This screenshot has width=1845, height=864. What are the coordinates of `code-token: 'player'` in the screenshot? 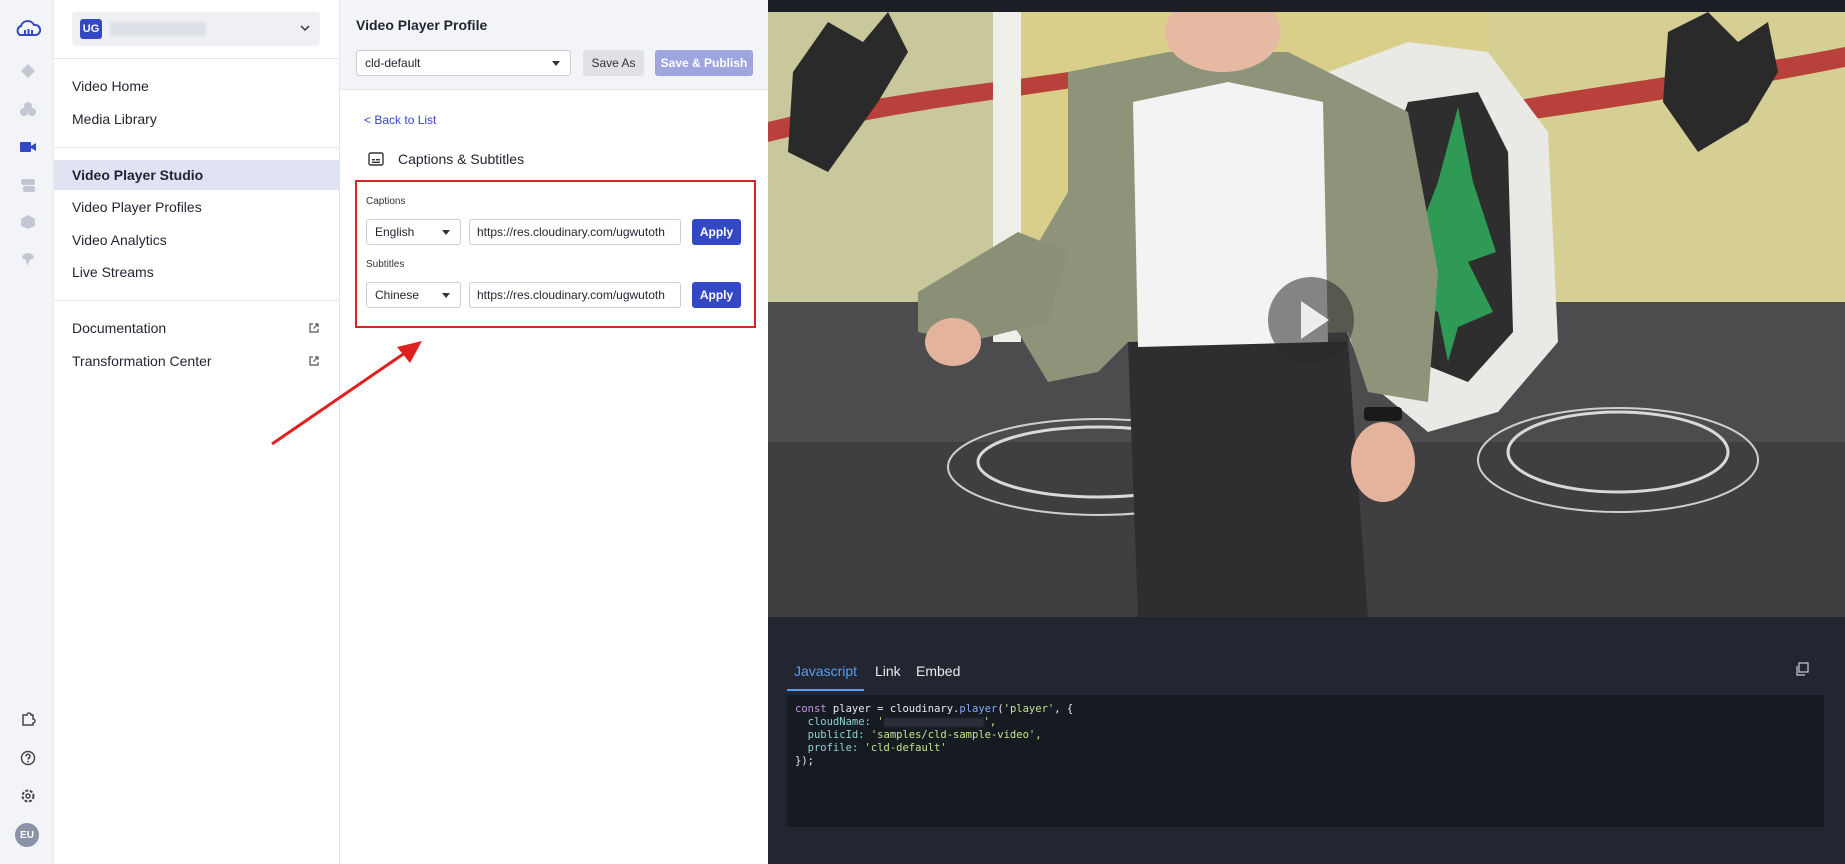 It's located at (1029, 709).